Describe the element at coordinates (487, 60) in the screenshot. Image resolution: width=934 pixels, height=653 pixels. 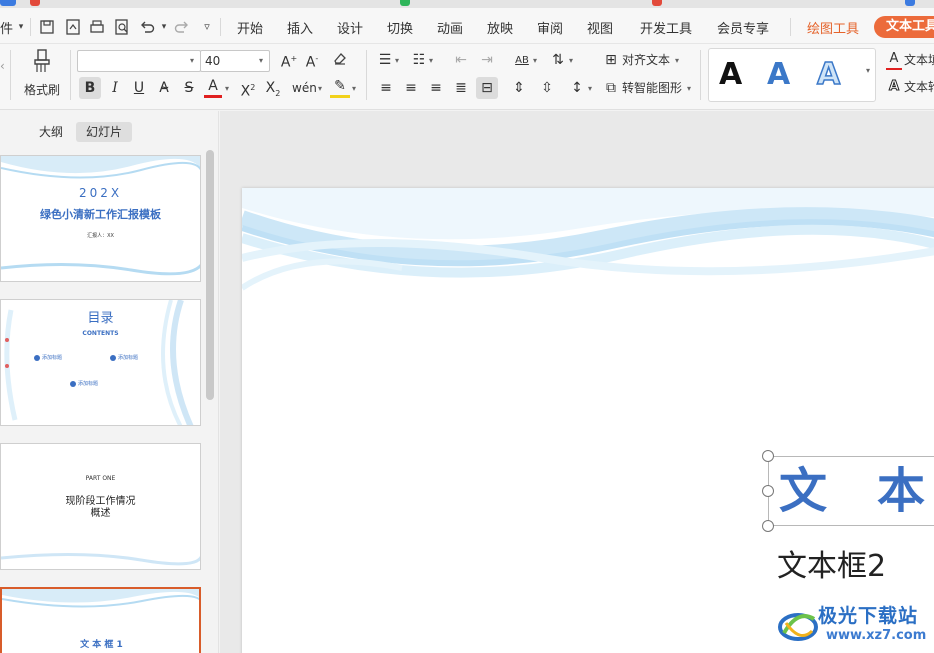
I see `increase-indent-button: ⇥` at that location.